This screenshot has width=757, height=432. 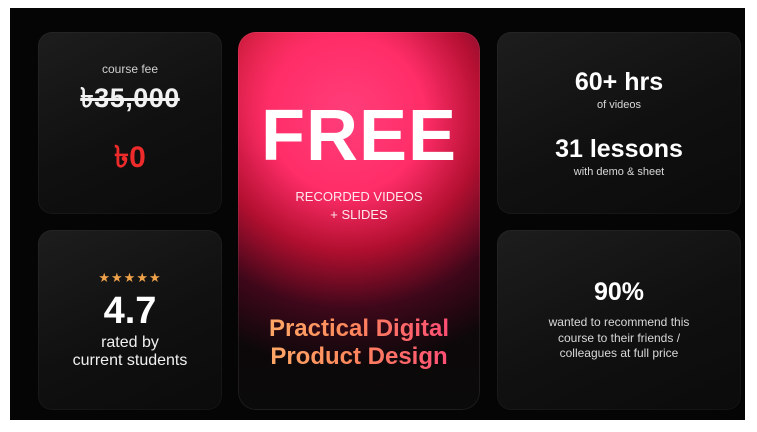 I want to click on hero-subtitle: RECORDED VIDEOS + SLIDES, so click(x=359, y=205).